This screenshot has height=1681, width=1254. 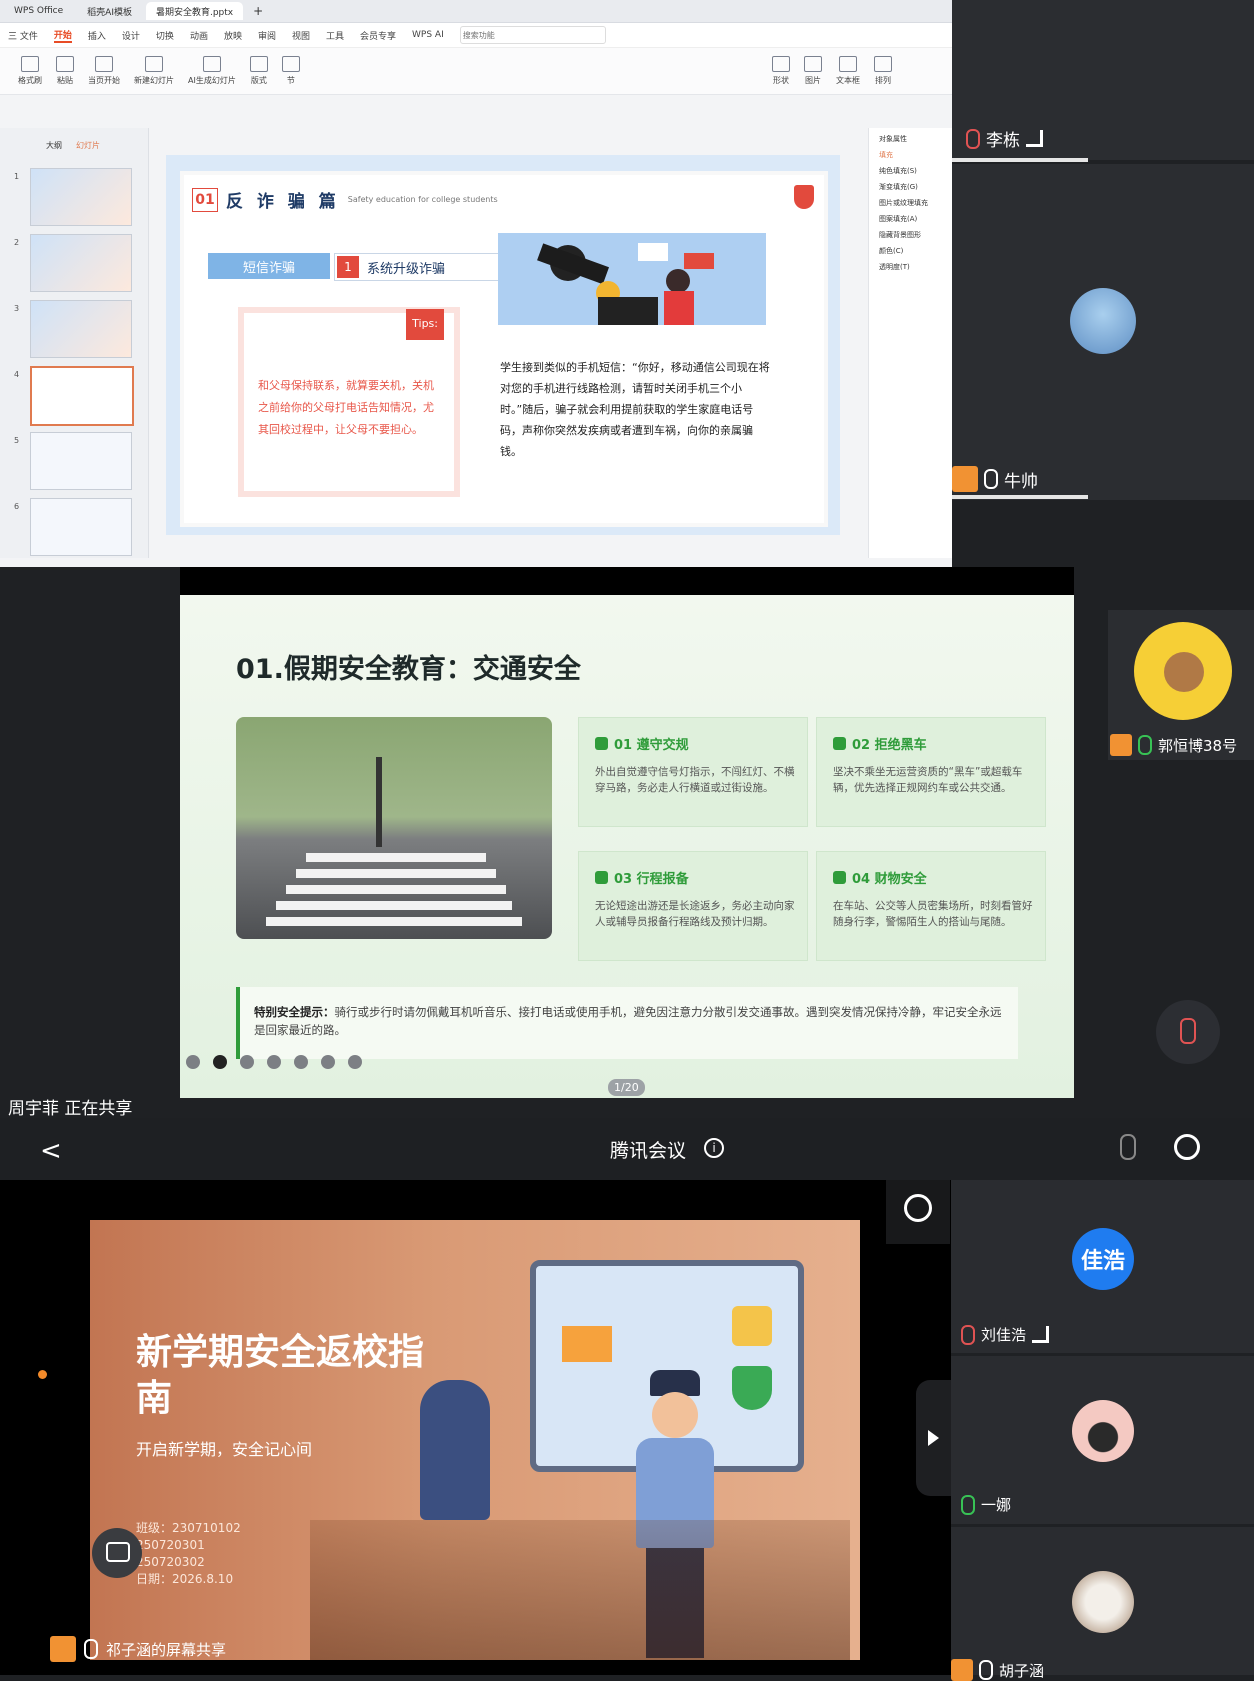 What do you see at coordinates (915, 267) in the screenshot?
I see `transparency-option: 透明度(T)` at bounding box center [915, 267].